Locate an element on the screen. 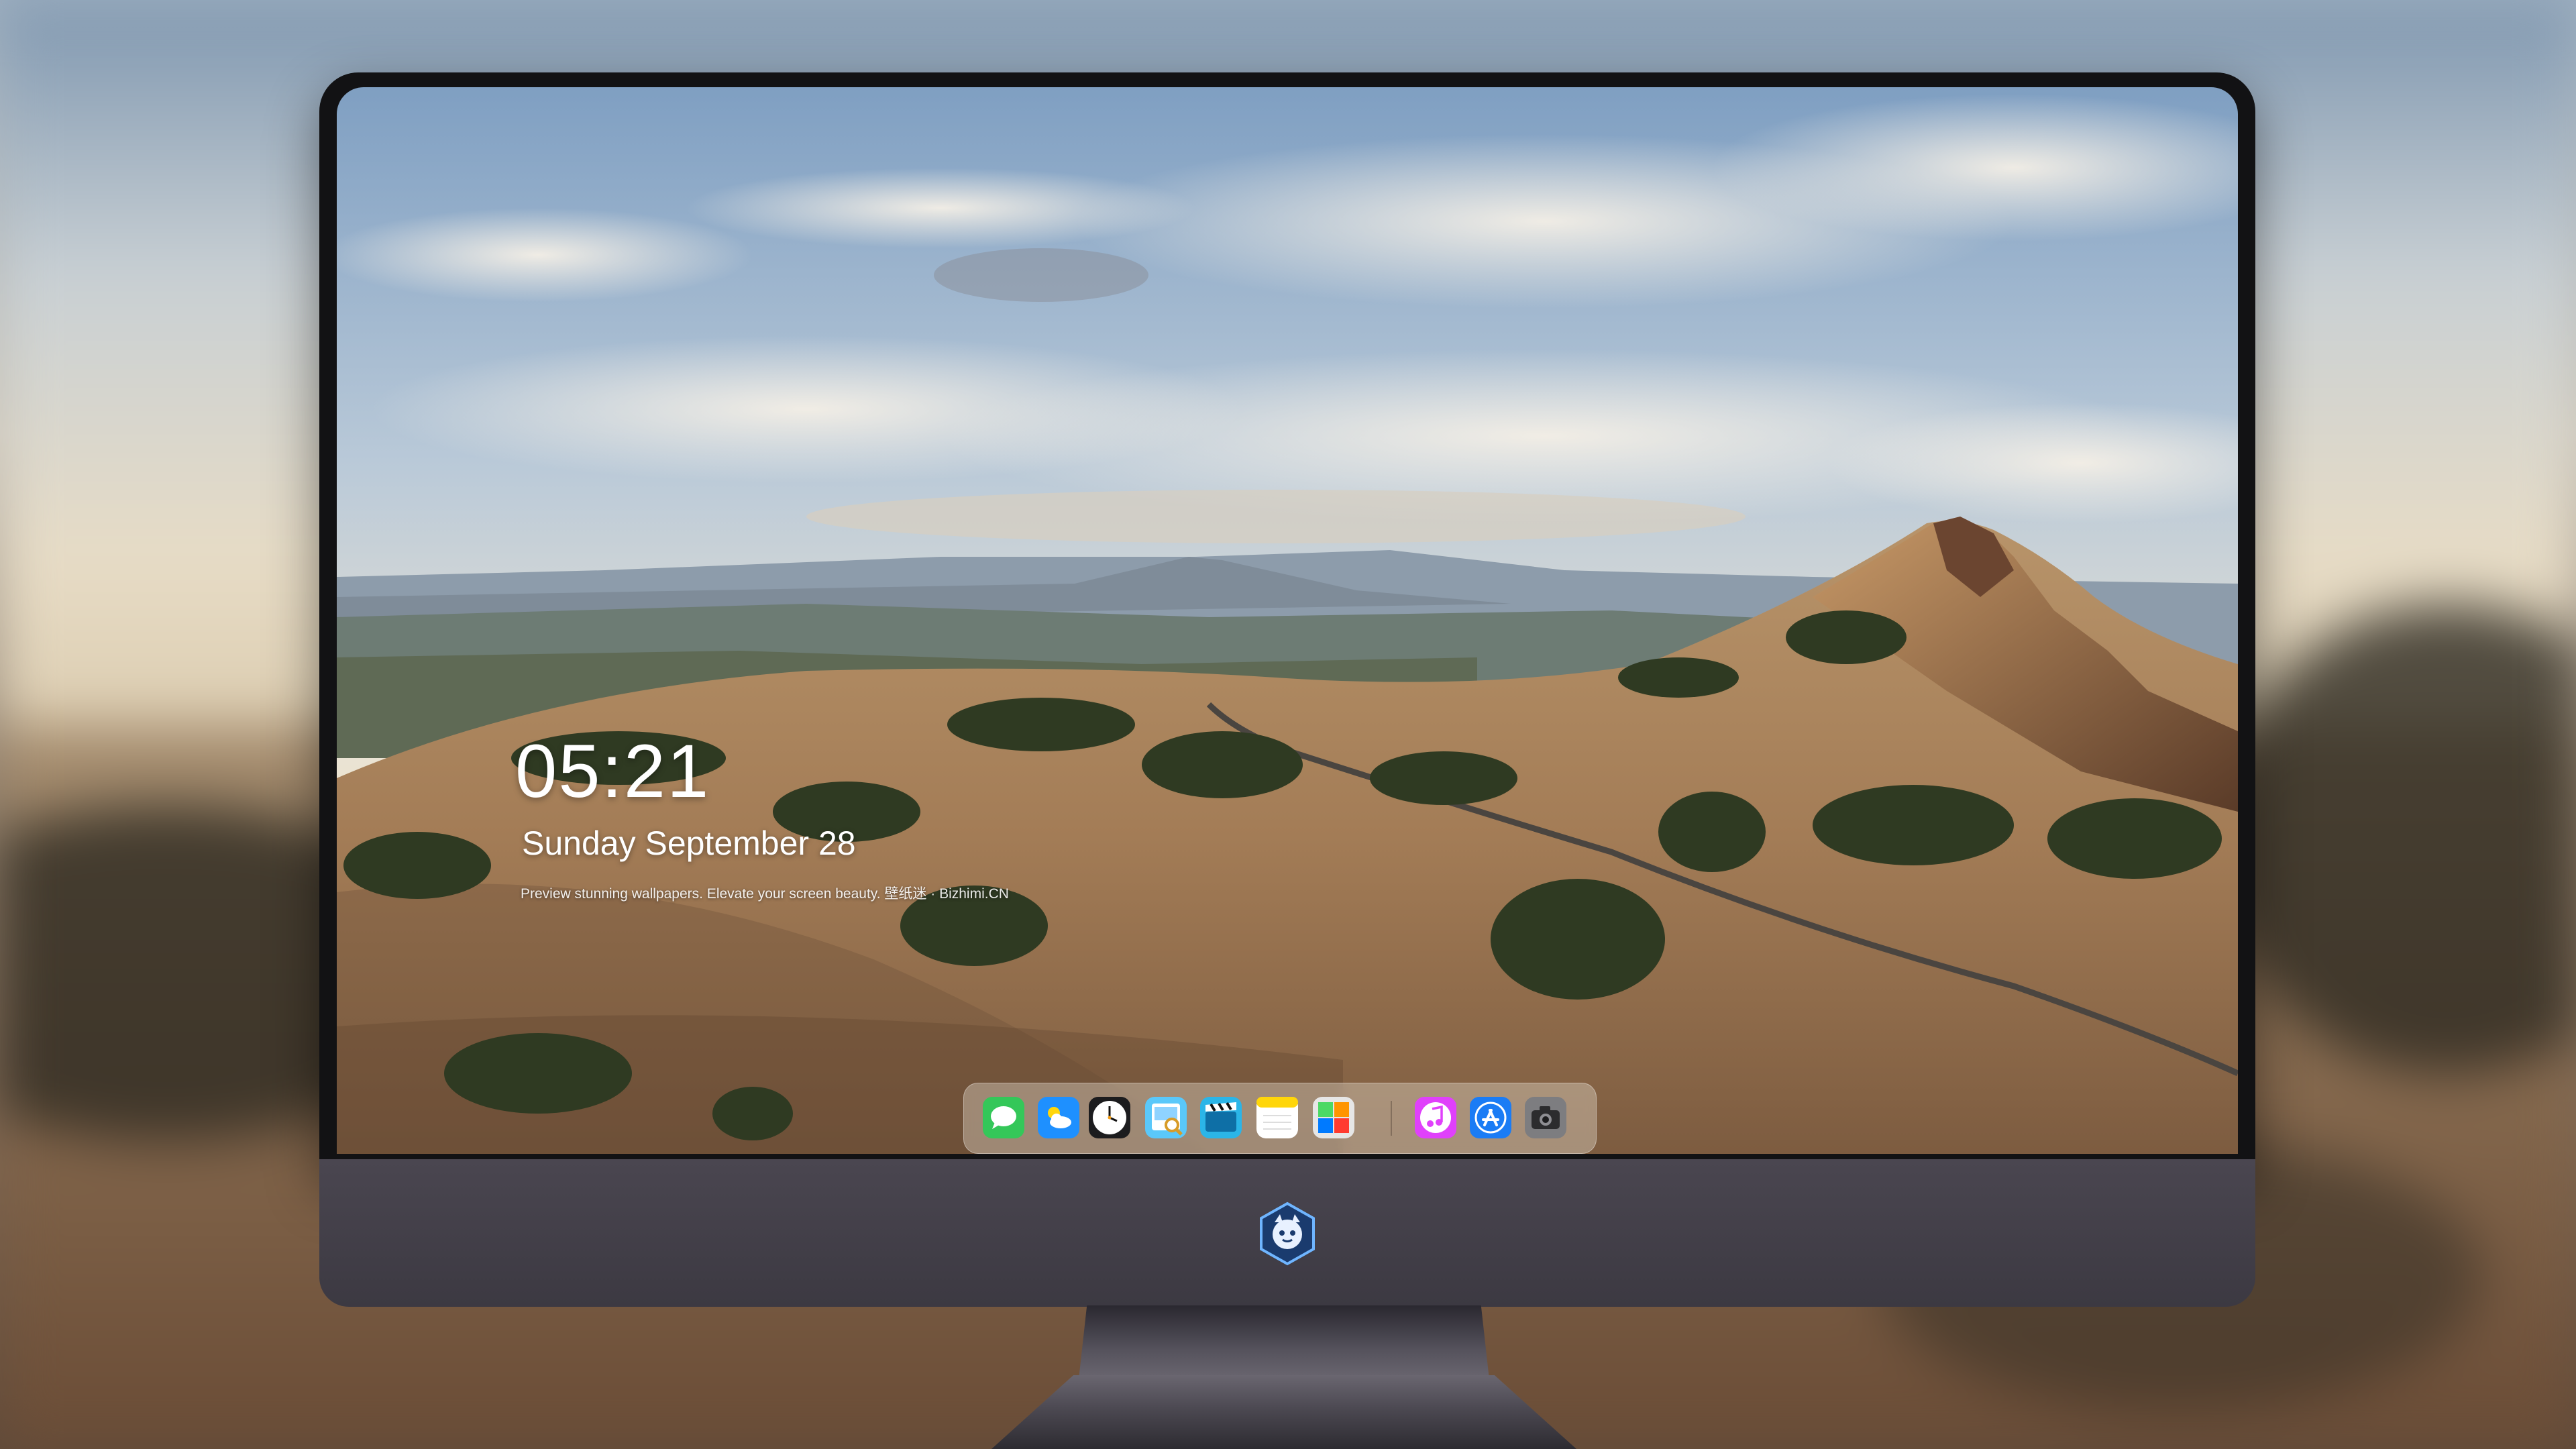  dock is located at coordinates (1280, 1118).